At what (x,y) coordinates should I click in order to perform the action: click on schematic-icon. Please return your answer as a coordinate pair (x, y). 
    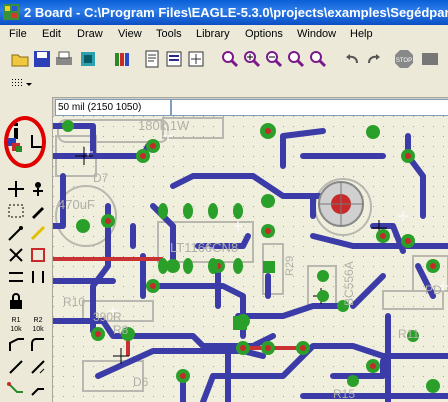
    Looking at the image, I should click on (196, 59).